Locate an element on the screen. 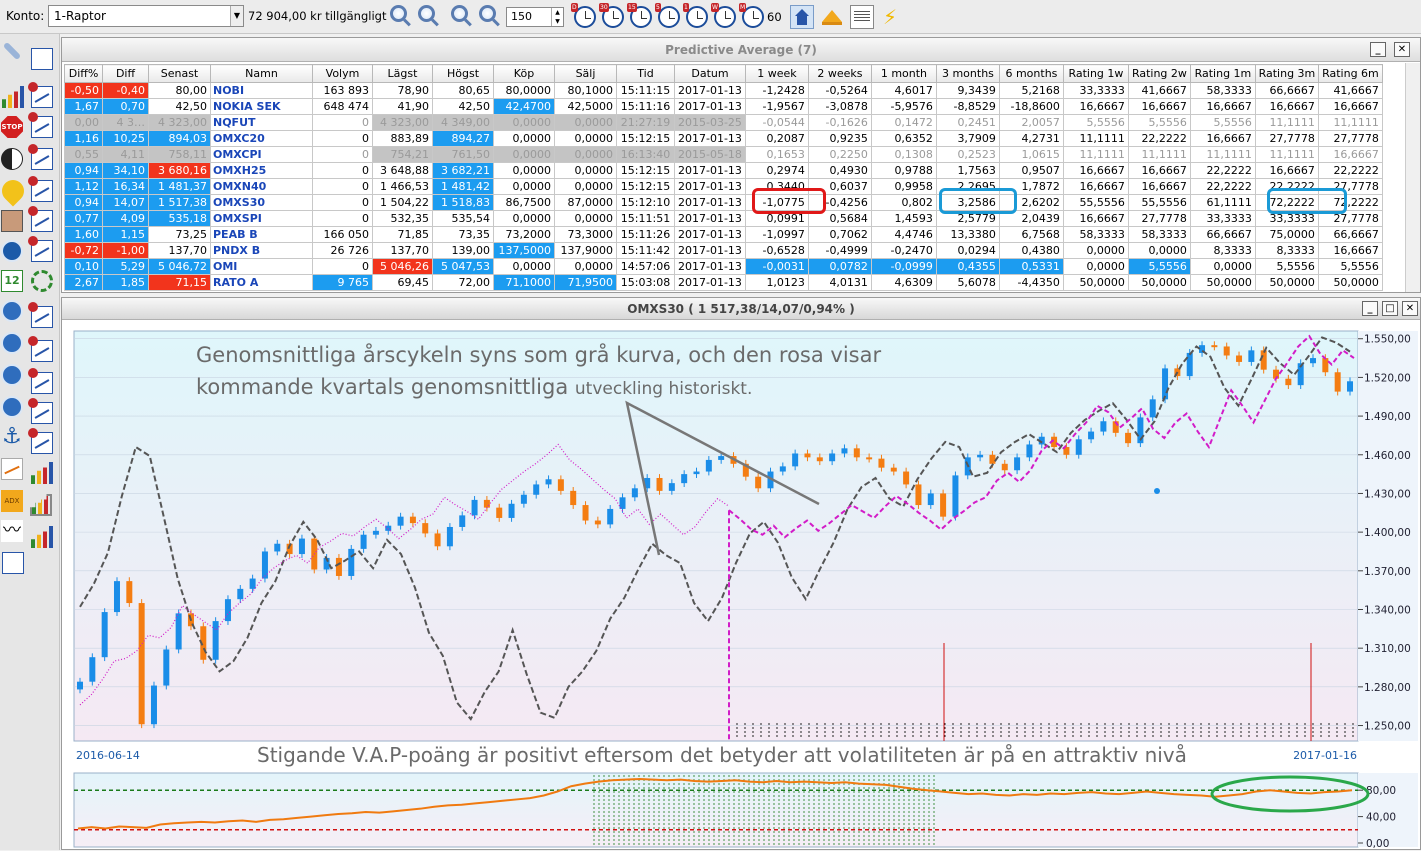 The image size is (1421, 851). zoom-in-icon is located at coordinates (397, 17).